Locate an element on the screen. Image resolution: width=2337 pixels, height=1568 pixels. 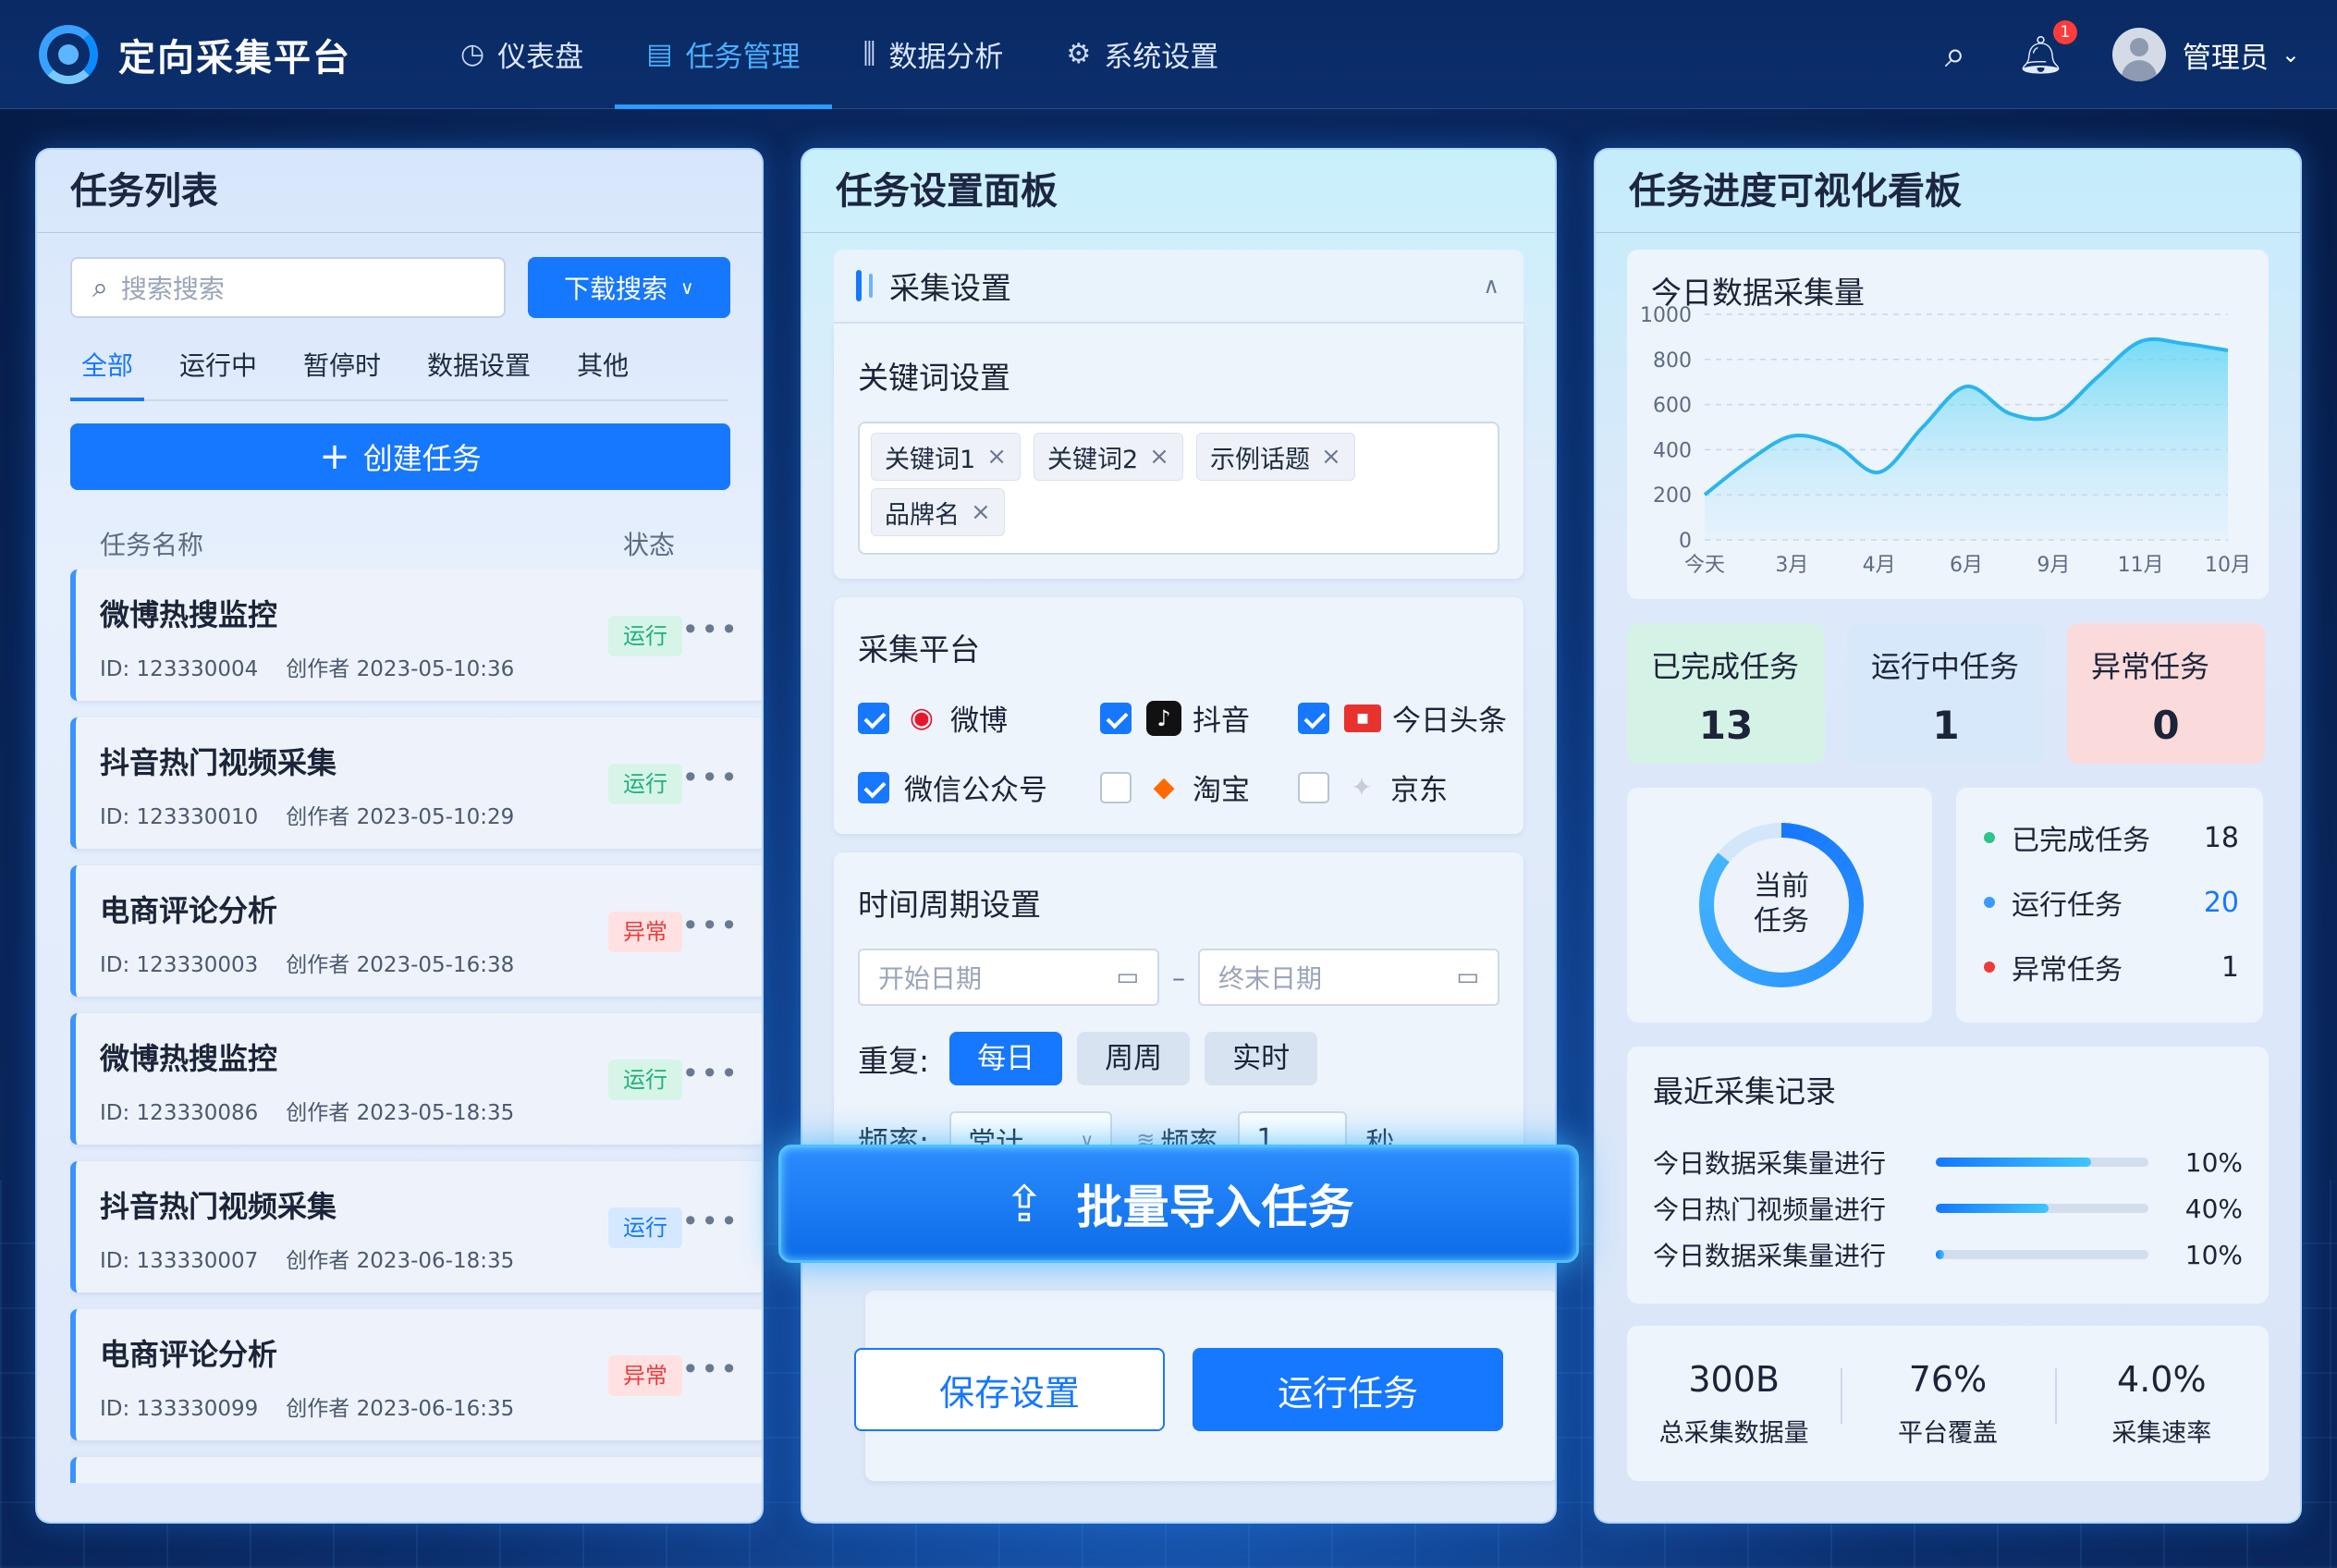
y-tick-label: 800 is located at coordinates (1672, 361).